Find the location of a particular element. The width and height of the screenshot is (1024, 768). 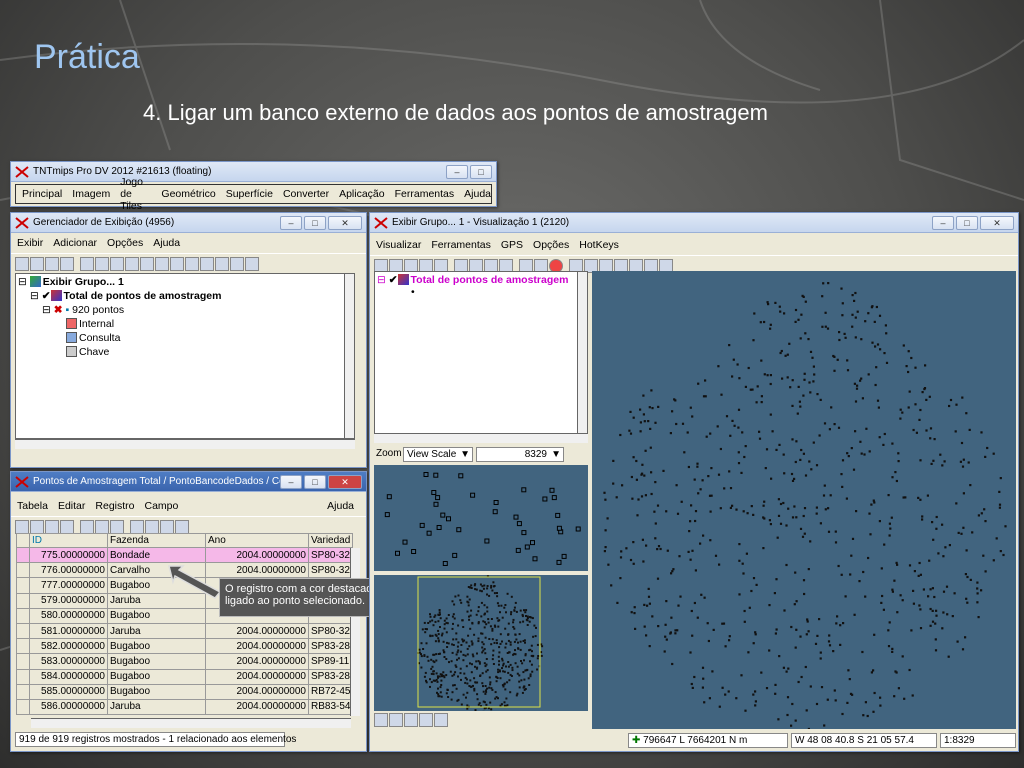

menu-converter: Converter is located at coordinates (306, 194).